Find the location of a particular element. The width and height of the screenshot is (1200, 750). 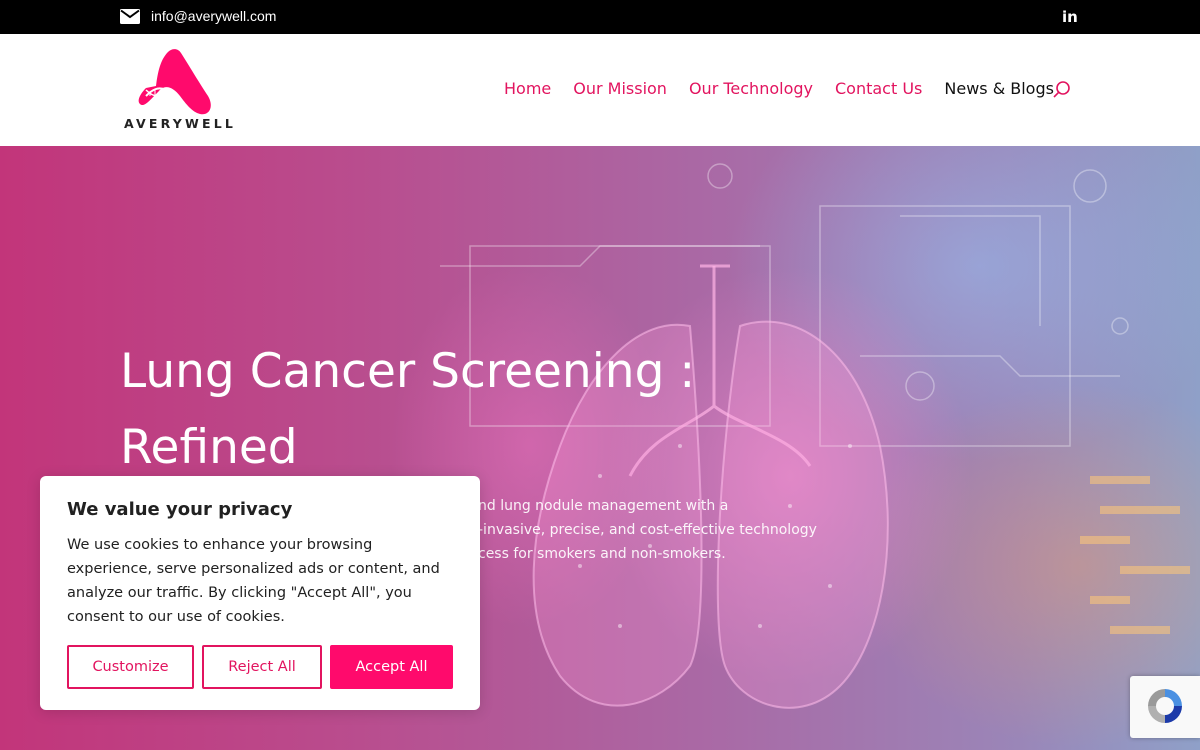

email-text: info@averywell.com is located at coordinates (214, 16).